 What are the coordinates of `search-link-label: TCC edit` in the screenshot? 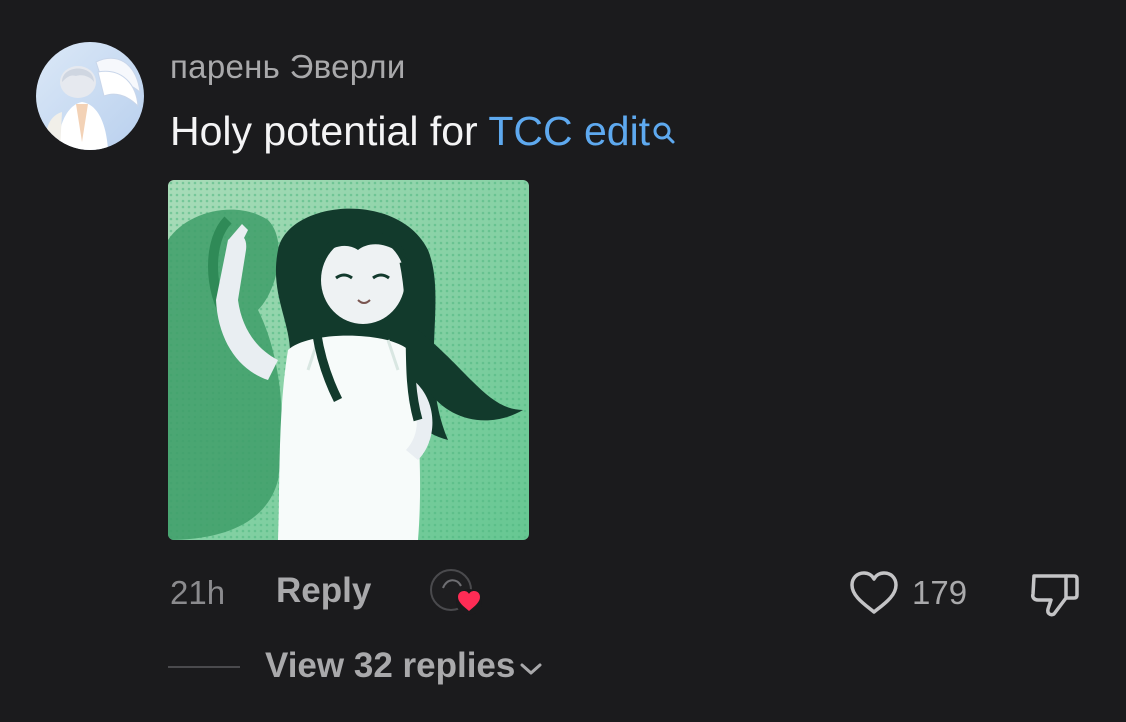 It's located at (569, 131).